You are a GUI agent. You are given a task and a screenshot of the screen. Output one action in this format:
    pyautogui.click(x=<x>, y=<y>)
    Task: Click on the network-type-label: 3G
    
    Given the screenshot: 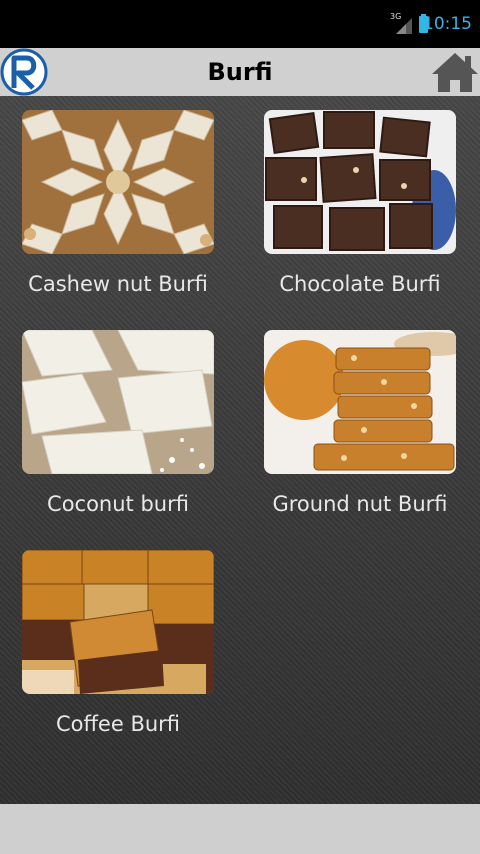 What is the action you would take?
    pyautogui.click(x=396, y=16)
    